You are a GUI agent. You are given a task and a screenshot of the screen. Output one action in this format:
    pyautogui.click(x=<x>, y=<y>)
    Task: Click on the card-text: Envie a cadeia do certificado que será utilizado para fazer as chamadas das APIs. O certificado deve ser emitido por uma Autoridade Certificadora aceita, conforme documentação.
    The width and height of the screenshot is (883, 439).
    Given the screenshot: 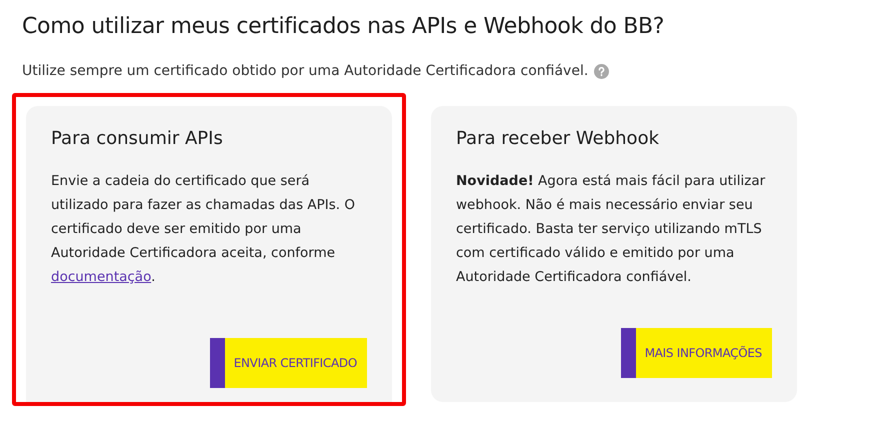 What is the action you would take?
    pyautogui.click(x=203, y=229)
    